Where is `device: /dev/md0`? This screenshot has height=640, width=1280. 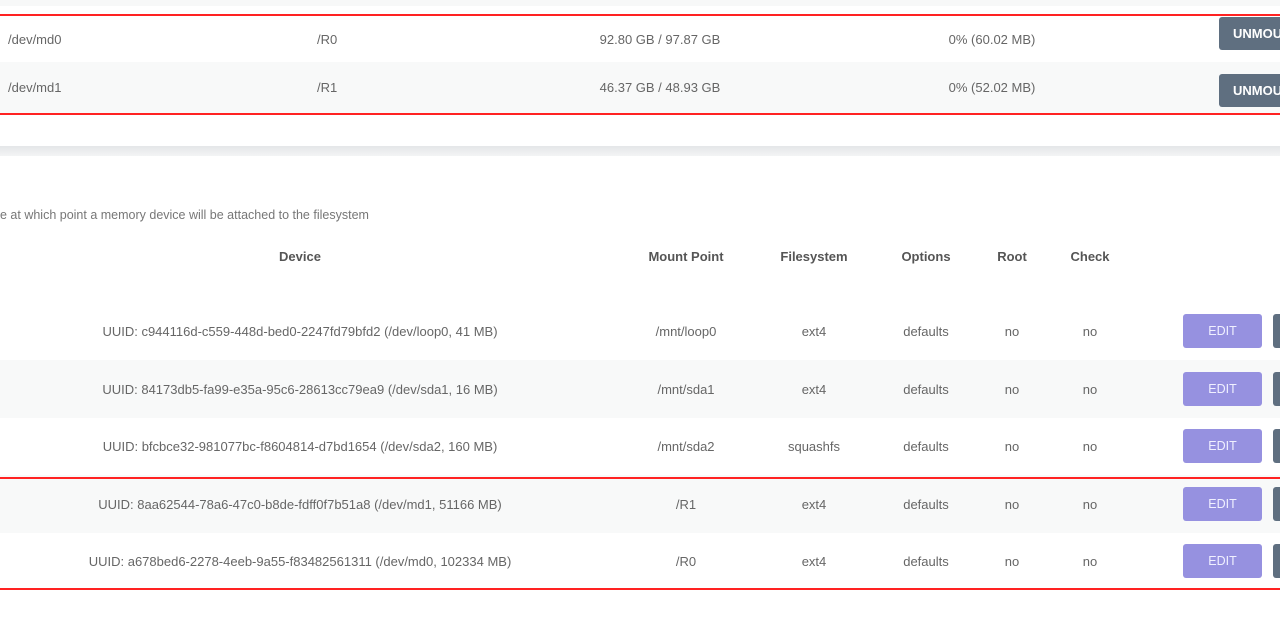
device: /dev/md0 is located at coordinates (35, 39).